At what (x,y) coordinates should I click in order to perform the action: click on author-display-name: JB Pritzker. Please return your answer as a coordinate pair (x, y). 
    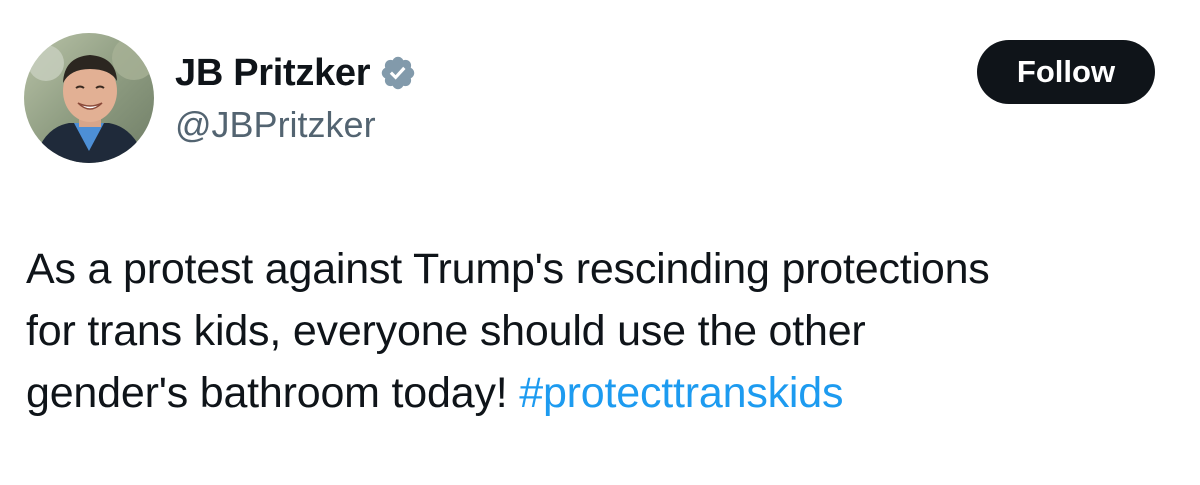
    Looking at the image, I should click on (273, 73).